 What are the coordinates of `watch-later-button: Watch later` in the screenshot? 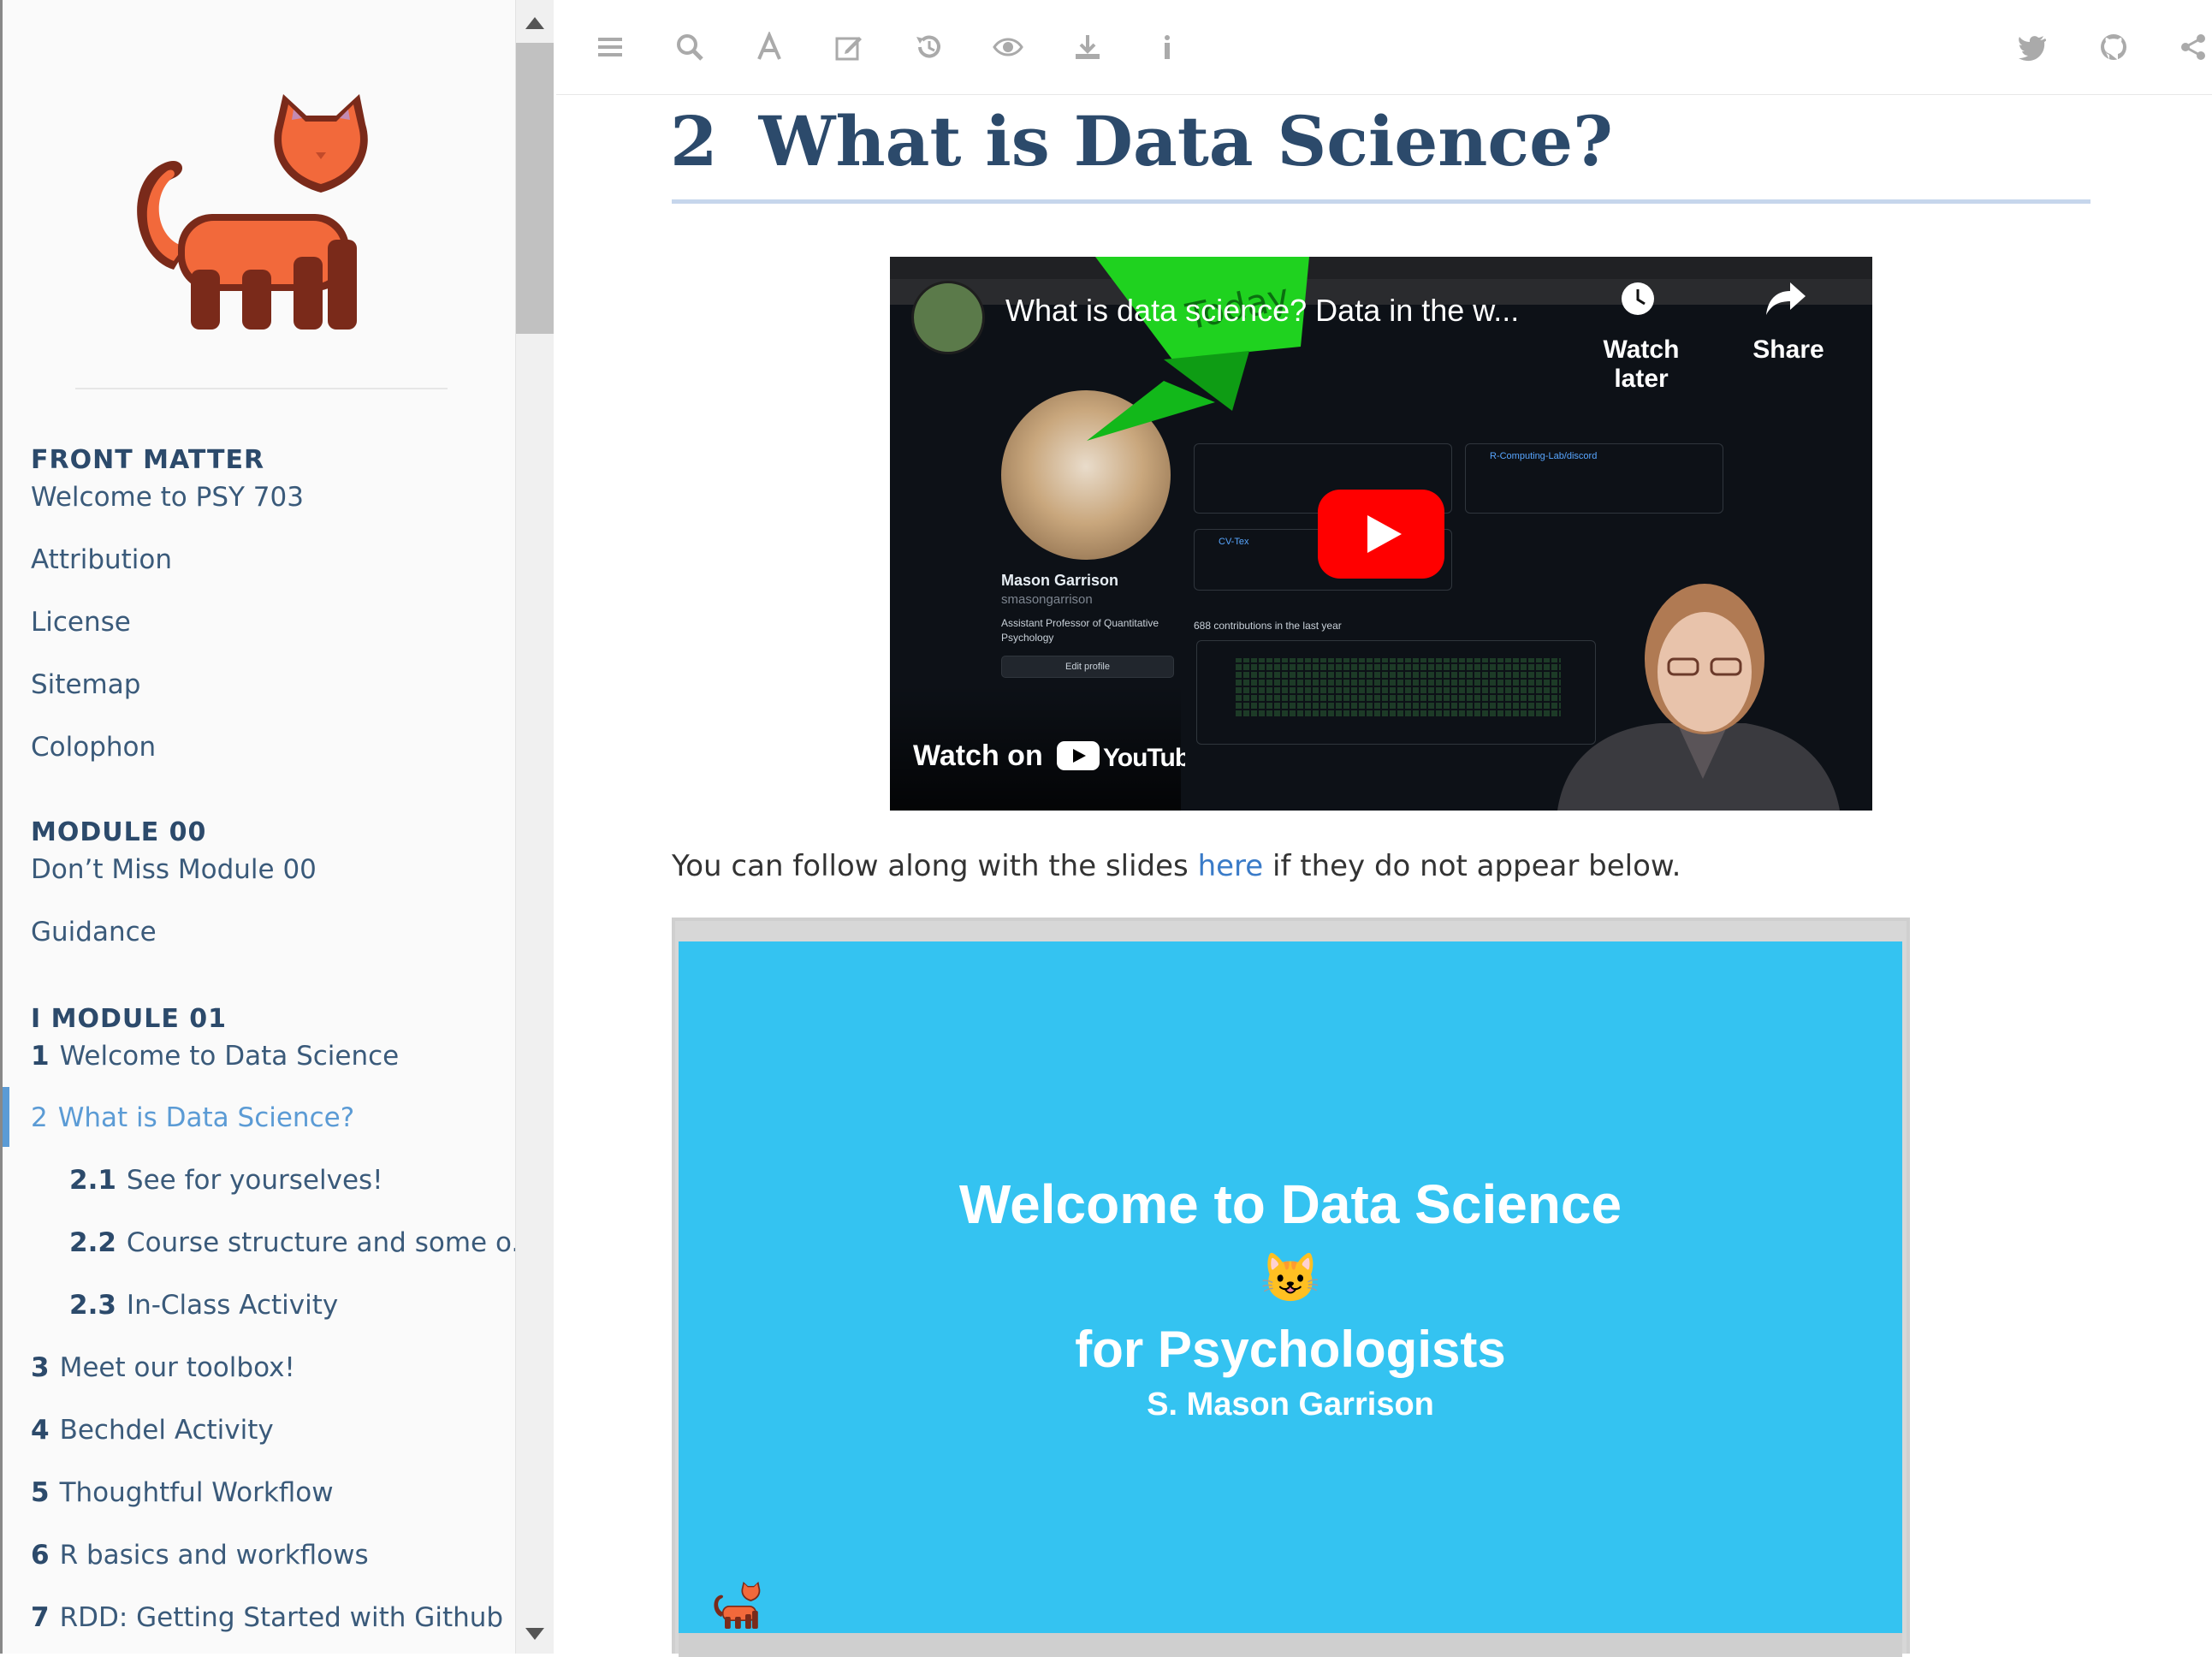 It's located at (1641, 365).